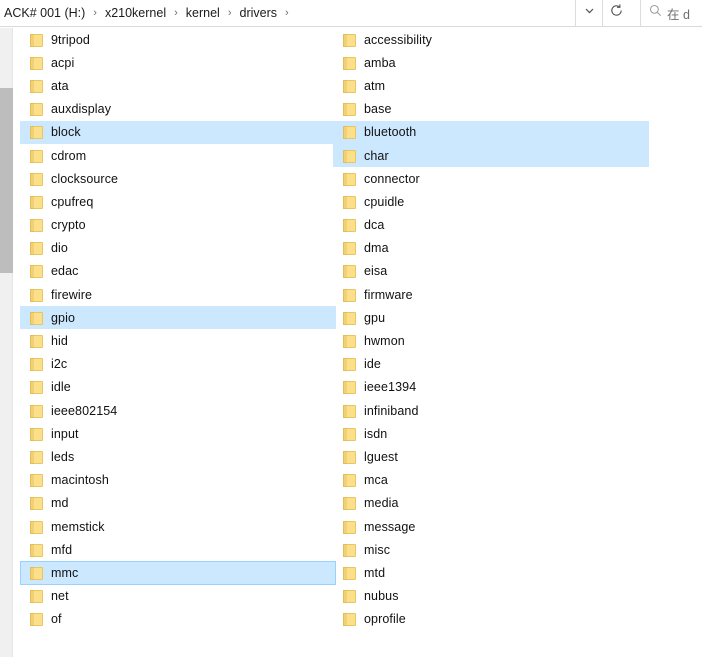  I want to click on file-list-item: firewire, so click(178, 294).